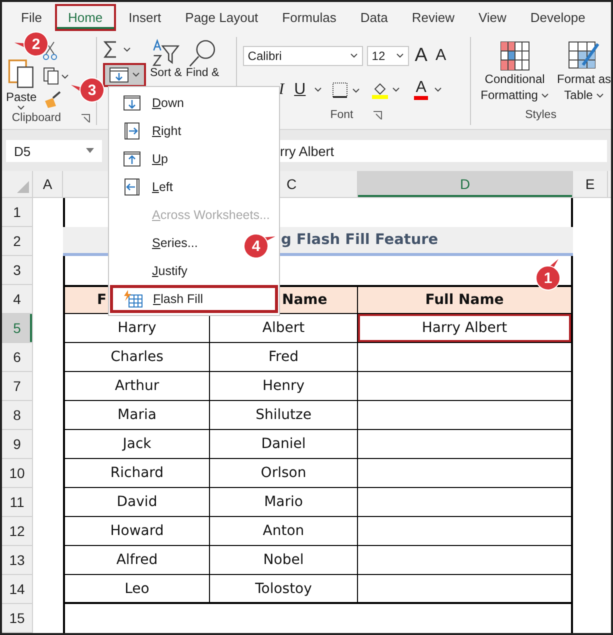 Image resolution: width=613 pixels, height=635 pixels. What do you see at coordinates (136, 444) in the screenshot?
I see `table-cell: Jack` at bounding box center [136, 444].